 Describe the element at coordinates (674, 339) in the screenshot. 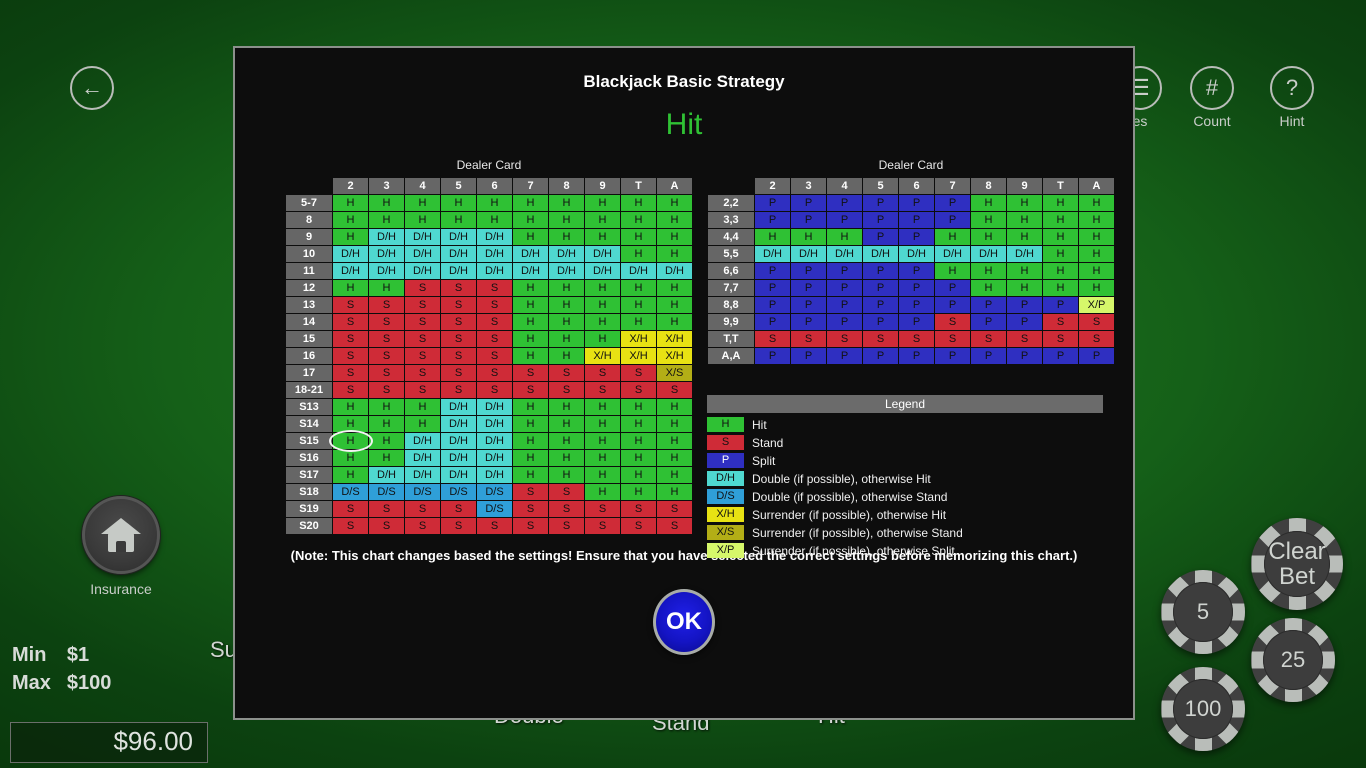

I see `strategy-cell: X/H` at that location.